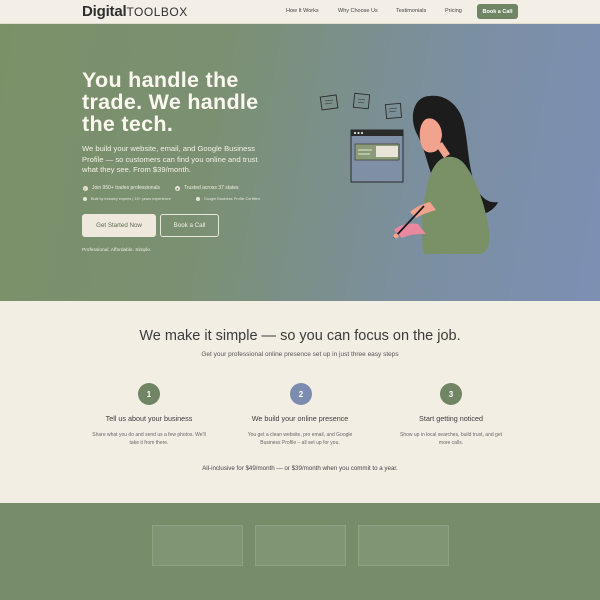 The image size is (600, 600). I want to click on feature-states: ● Trusted across 37 states, so click(207, 188).